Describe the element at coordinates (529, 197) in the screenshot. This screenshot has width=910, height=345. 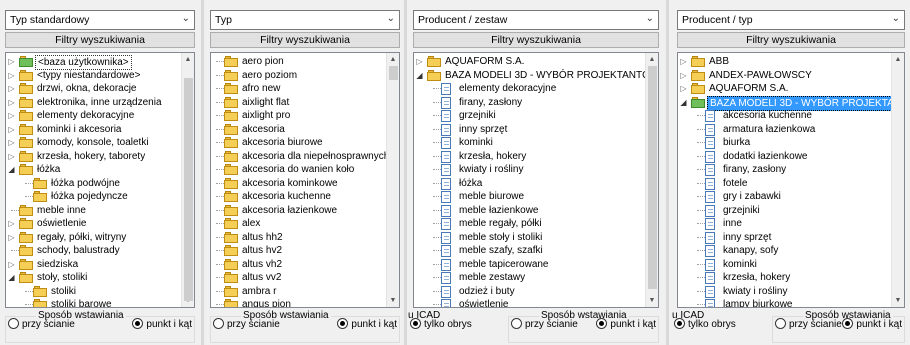
I see `tree-item: meble biurowe` at that location.